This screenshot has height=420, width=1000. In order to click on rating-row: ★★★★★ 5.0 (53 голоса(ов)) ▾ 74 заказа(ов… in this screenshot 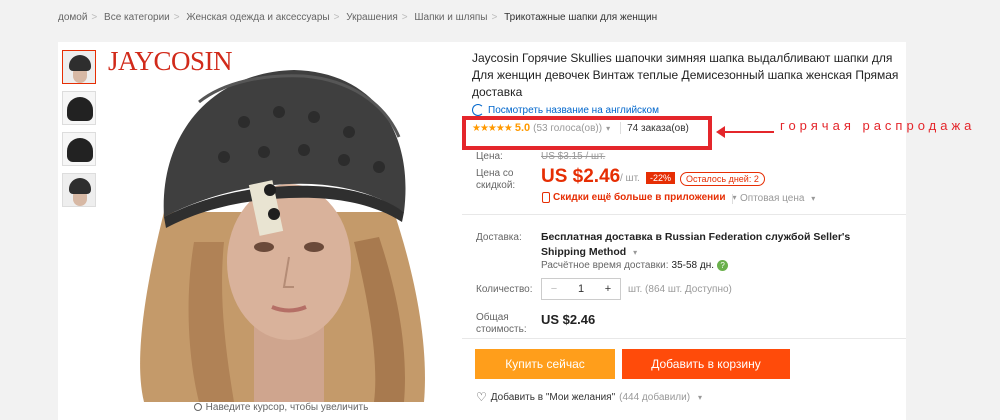, I will do `click(580, 128)`.